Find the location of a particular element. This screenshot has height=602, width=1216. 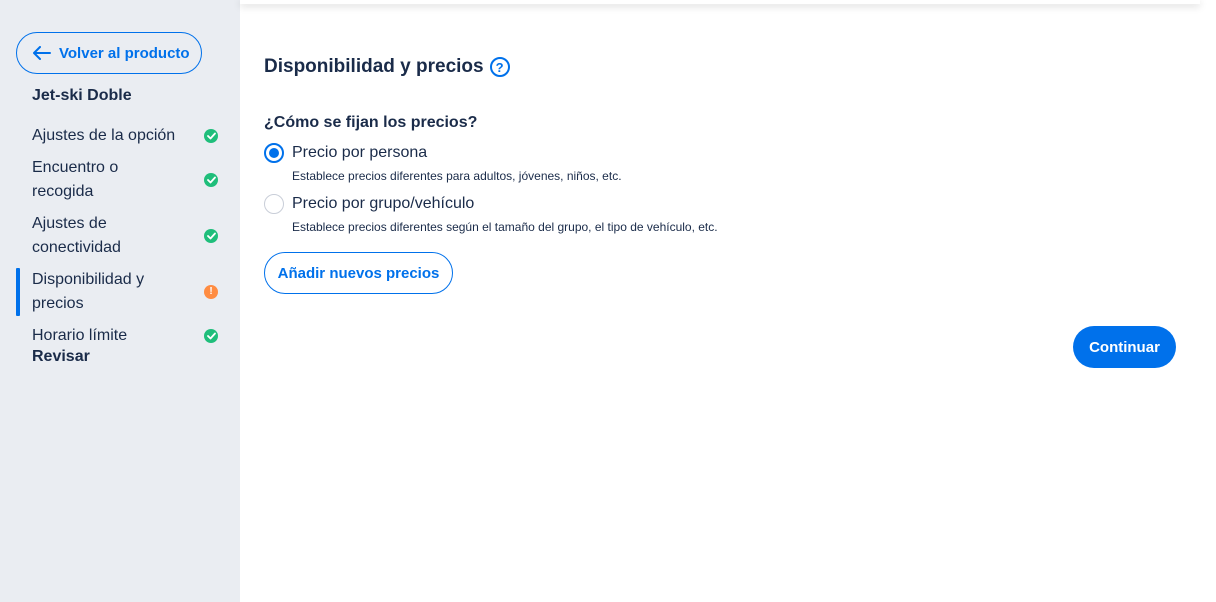

nav-item-label: Disponibilidad y precios is located at coordinates (88, 291).